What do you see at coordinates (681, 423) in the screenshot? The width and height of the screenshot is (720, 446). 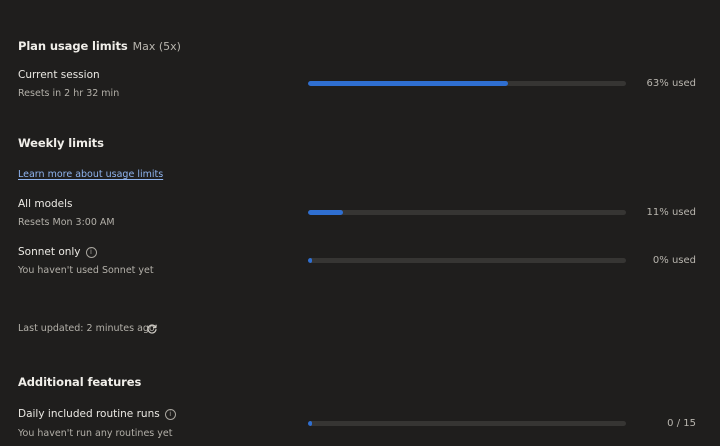 I see `routines-value: 0 / 15` at bounding box center [681, 423].